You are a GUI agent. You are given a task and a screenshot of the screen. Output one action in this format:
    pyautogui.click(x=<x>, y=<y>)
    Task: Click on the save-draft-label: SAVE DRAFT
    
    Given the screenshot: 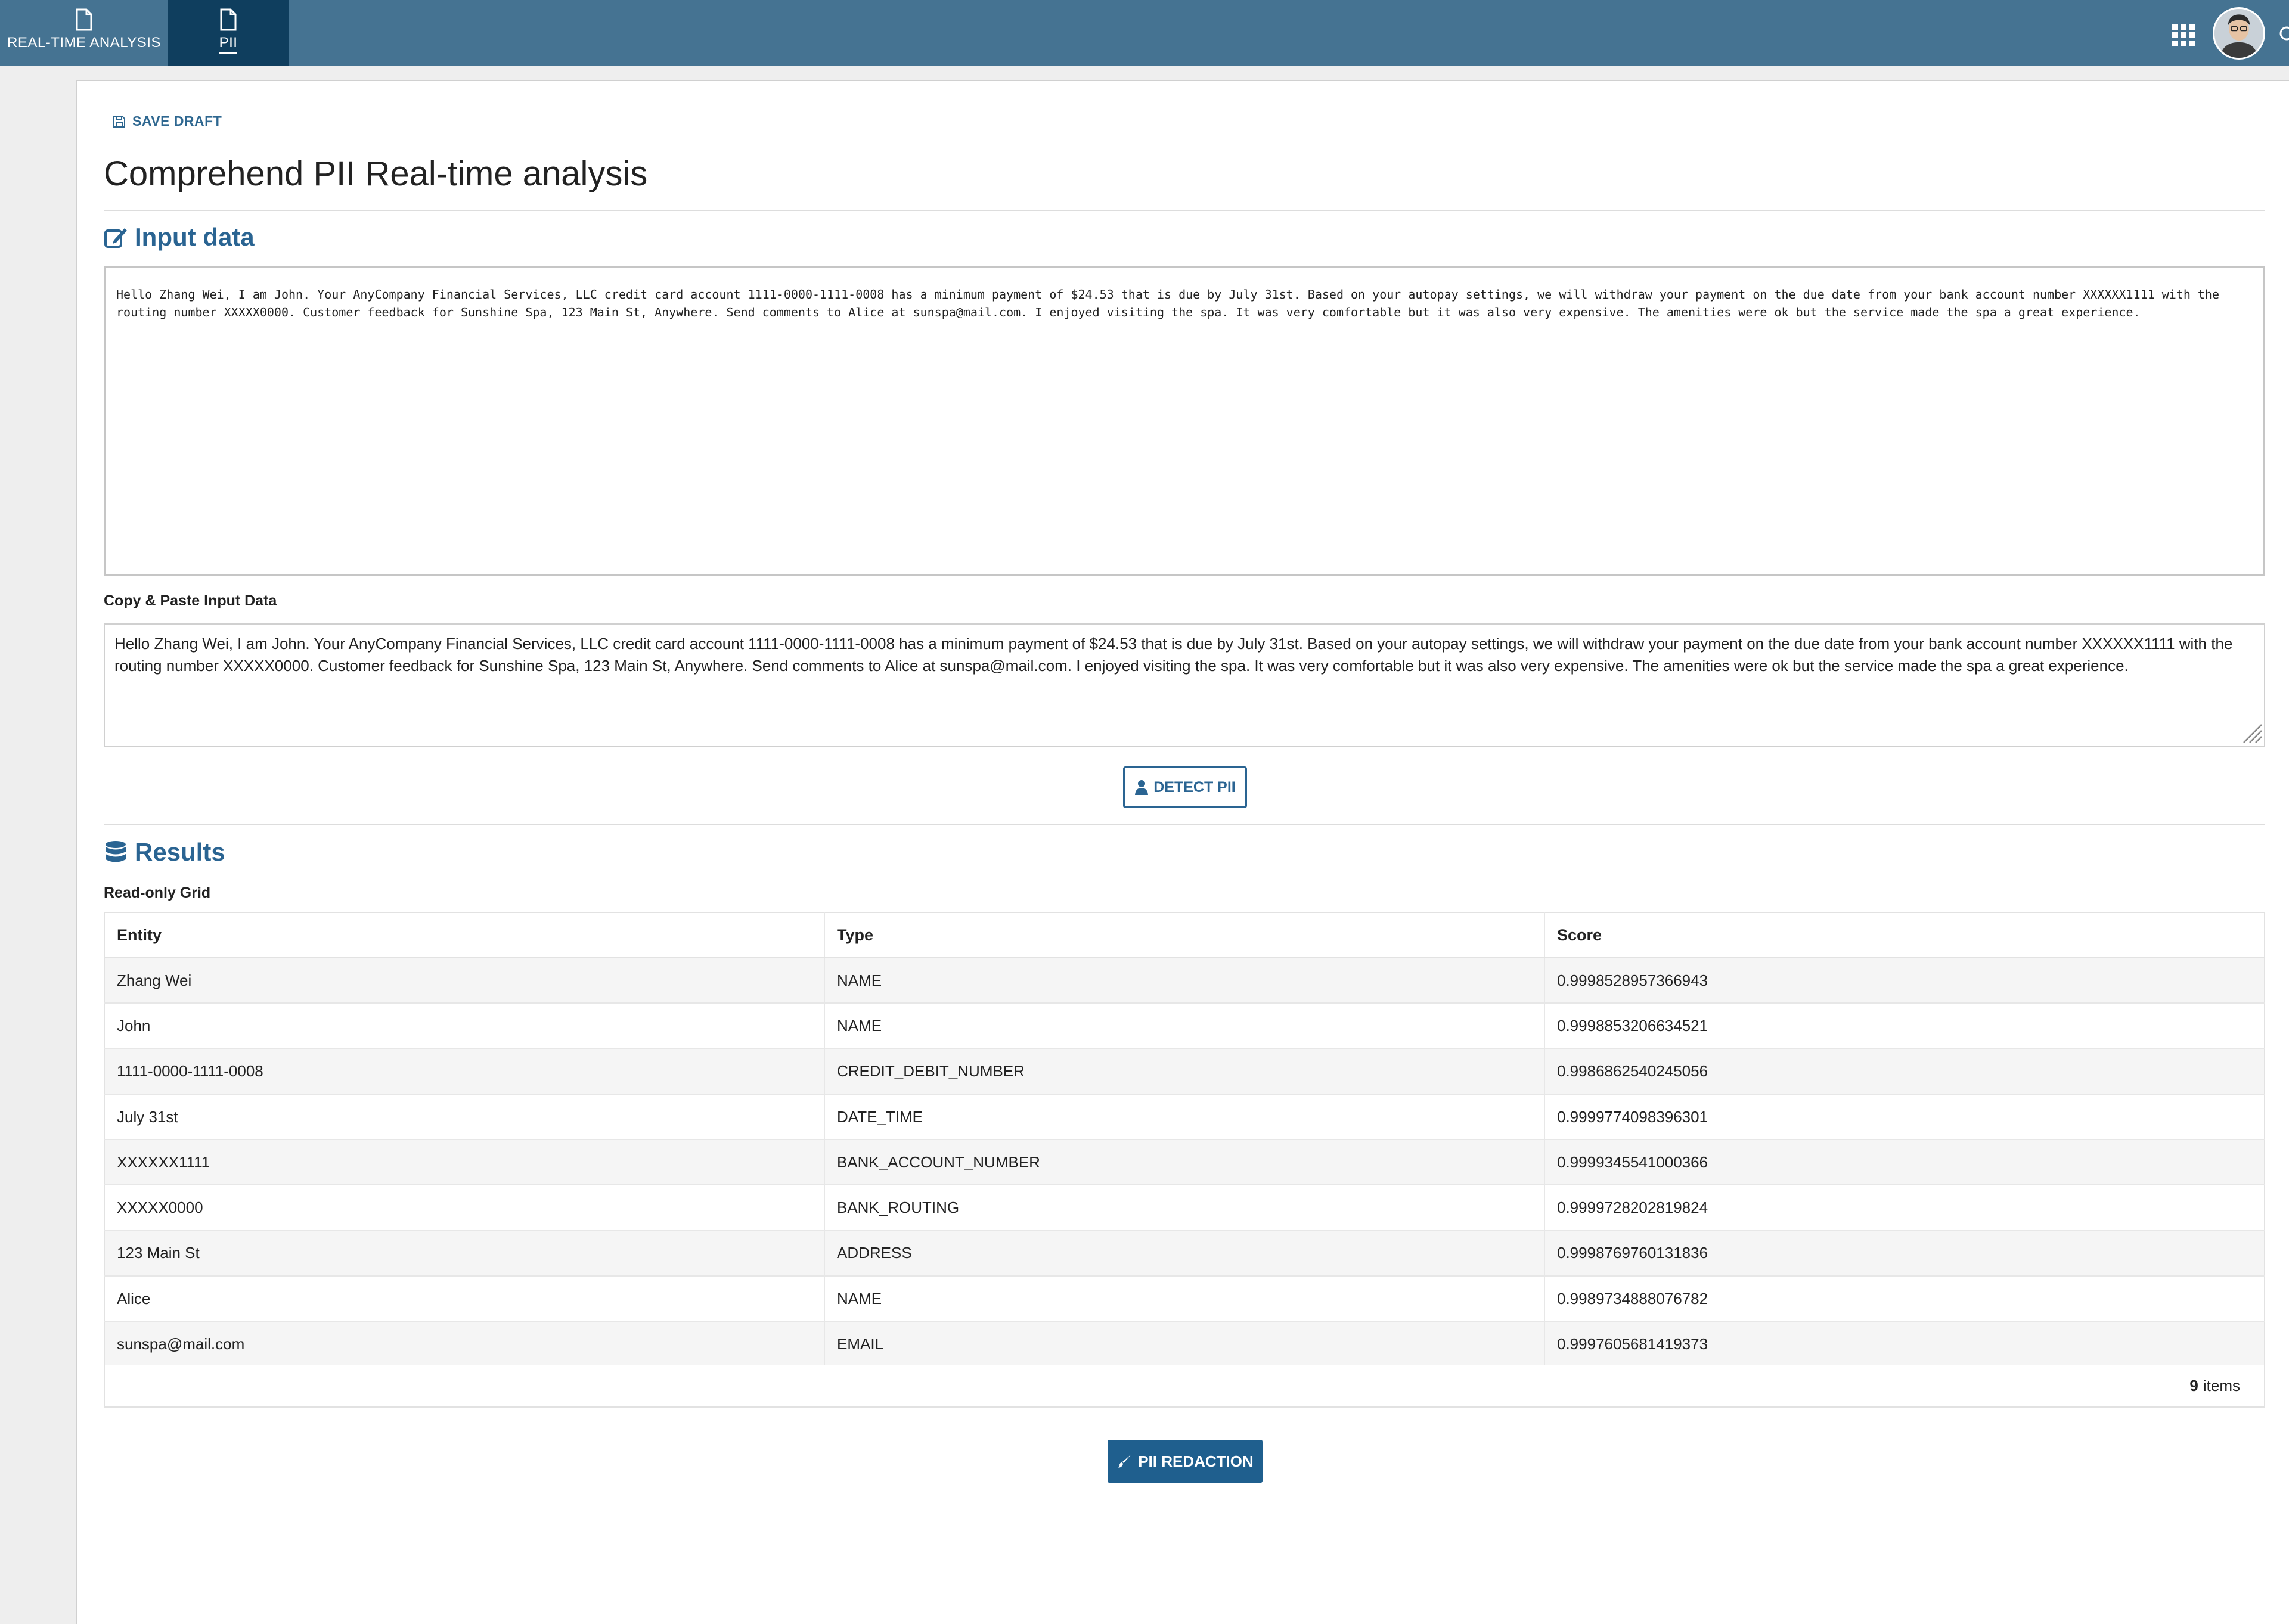 What is the action you would take?
    pyautogui.click(x=177, y=121)
    